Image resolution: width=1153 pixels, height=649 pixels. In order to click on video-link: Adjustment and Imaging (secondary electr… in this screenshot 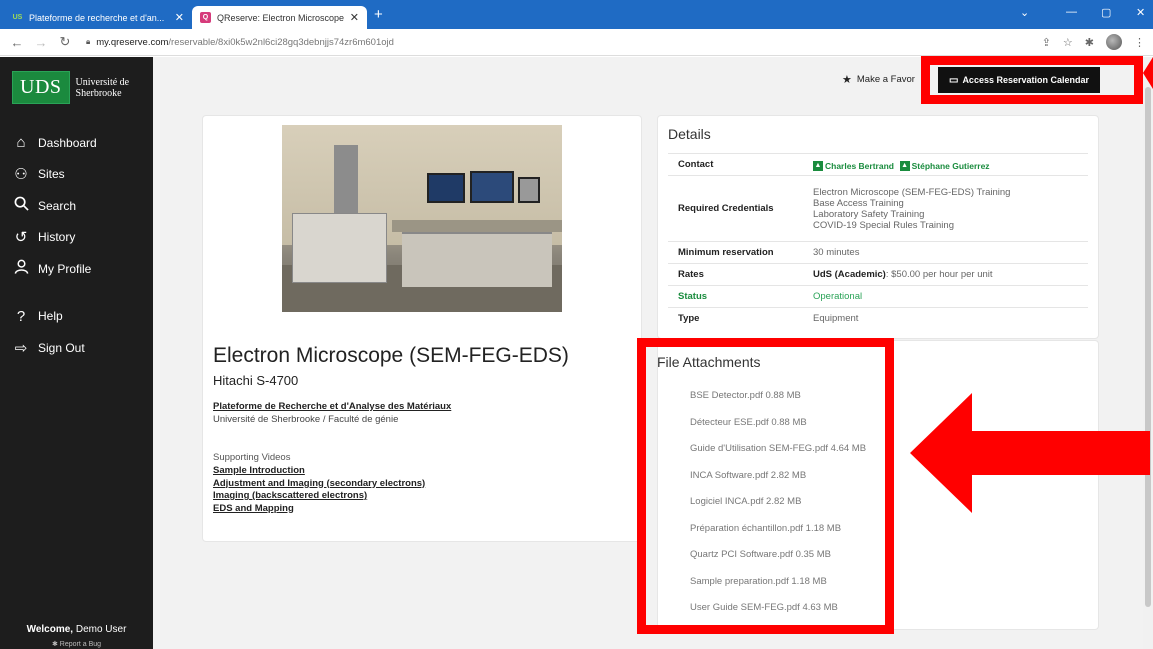, I will do `click(319, 484)`.